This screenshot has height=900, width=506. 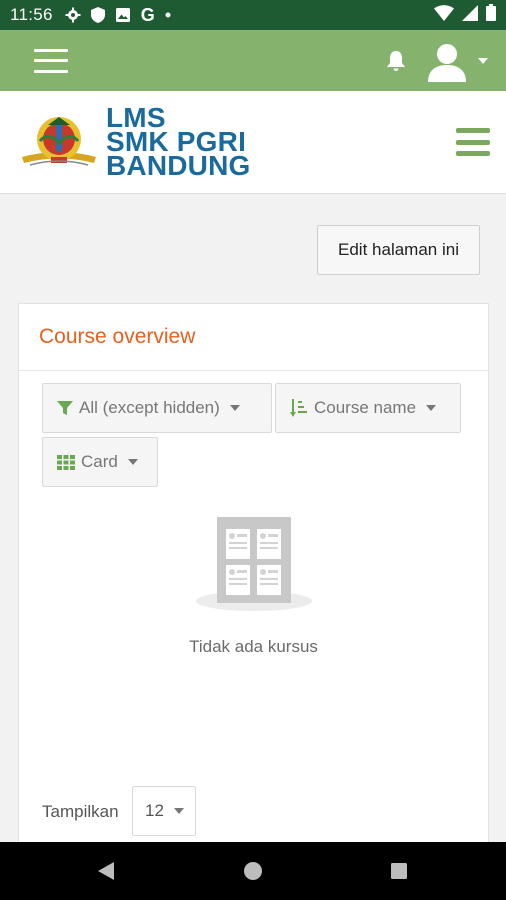 I want to click on no-courses-message: Tidak ada kursus, so click(x=253, y=646).